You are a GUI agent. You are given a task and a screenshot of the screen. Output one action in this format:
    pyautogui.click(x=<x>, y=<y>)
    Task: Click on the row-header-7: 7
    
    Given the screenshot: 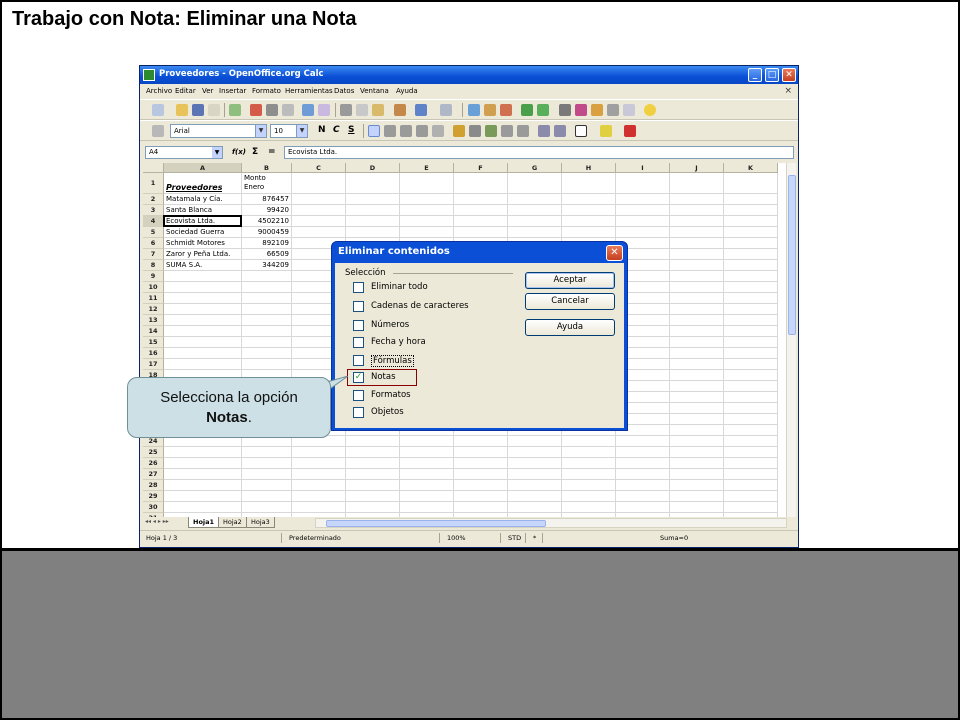 What is the action you would take?
    pyautogui.click(x=153, y=254)
    